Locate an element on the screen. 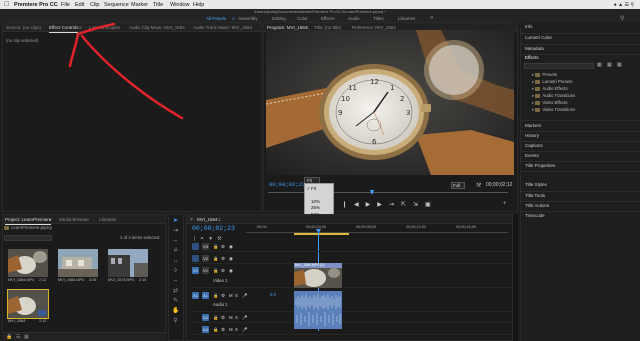 This screenshot has height=341, width=640. workspace-tab-color: Color is located at coordinates (302, 18).